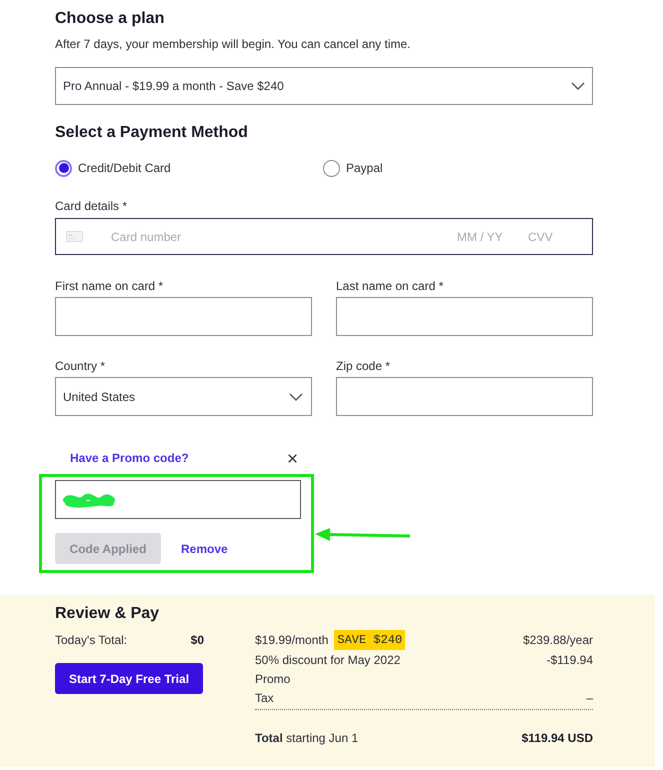 The height and width of the screenshot is (770, 663). What do you see at coordinates (152, 133) in the screenshot?
I see `section-heading: Select a Payment Method` at bounding box center [152, 133].